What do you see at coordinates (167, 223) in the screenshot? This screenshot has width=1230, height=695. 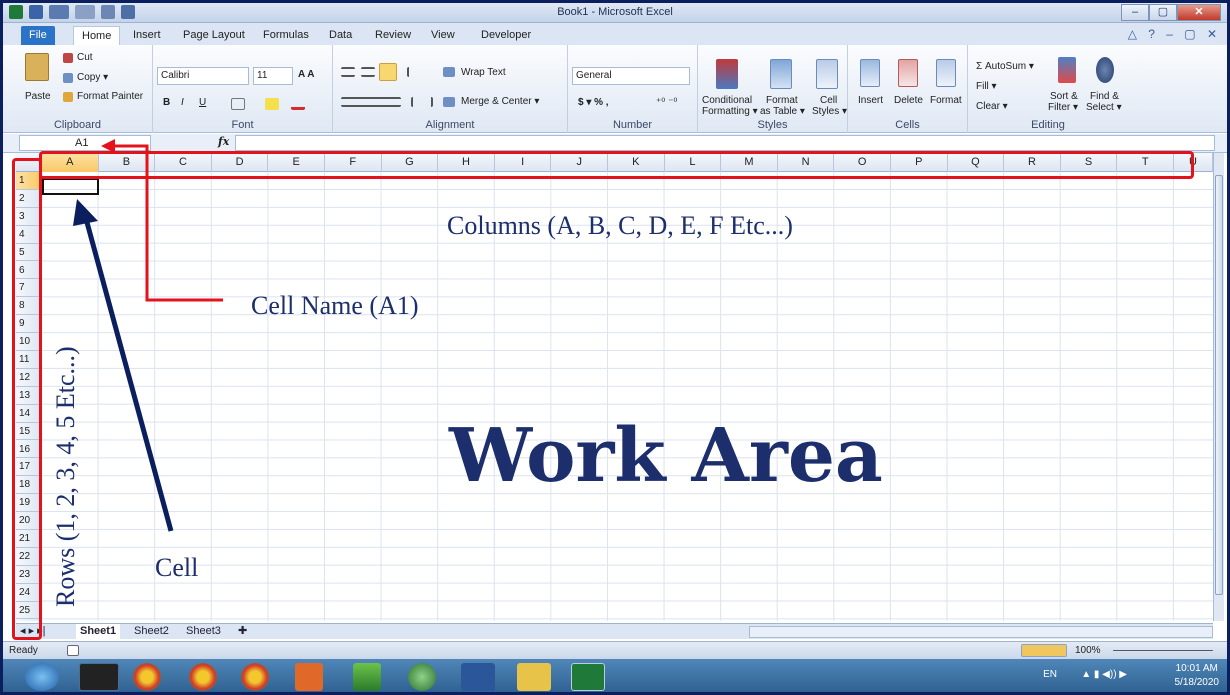 I see `cell-name-arrow-line` at bounding box center [167, 223].